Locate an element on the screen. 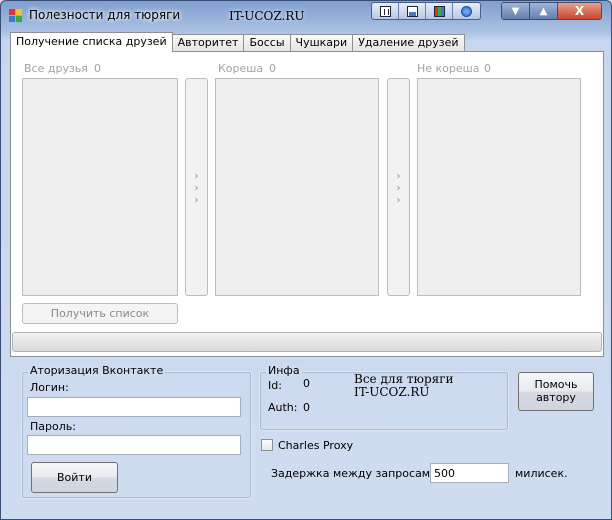  app-icon is located at coordinates (16, 16).